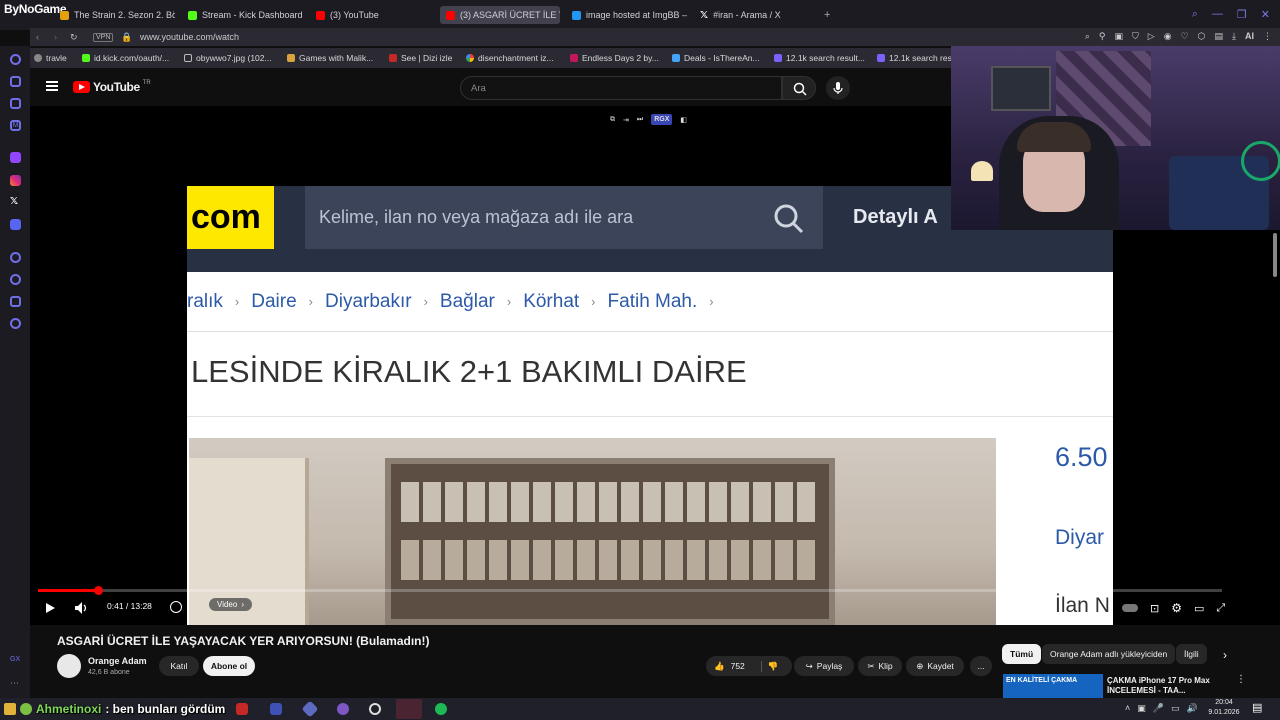 The width and height of the screenshot is (1280, 720). What do you see at coordinates (189, 37) in the screenshot?
I see `url-field: www.youtube.com/watch` at bounding box center [189, 37].